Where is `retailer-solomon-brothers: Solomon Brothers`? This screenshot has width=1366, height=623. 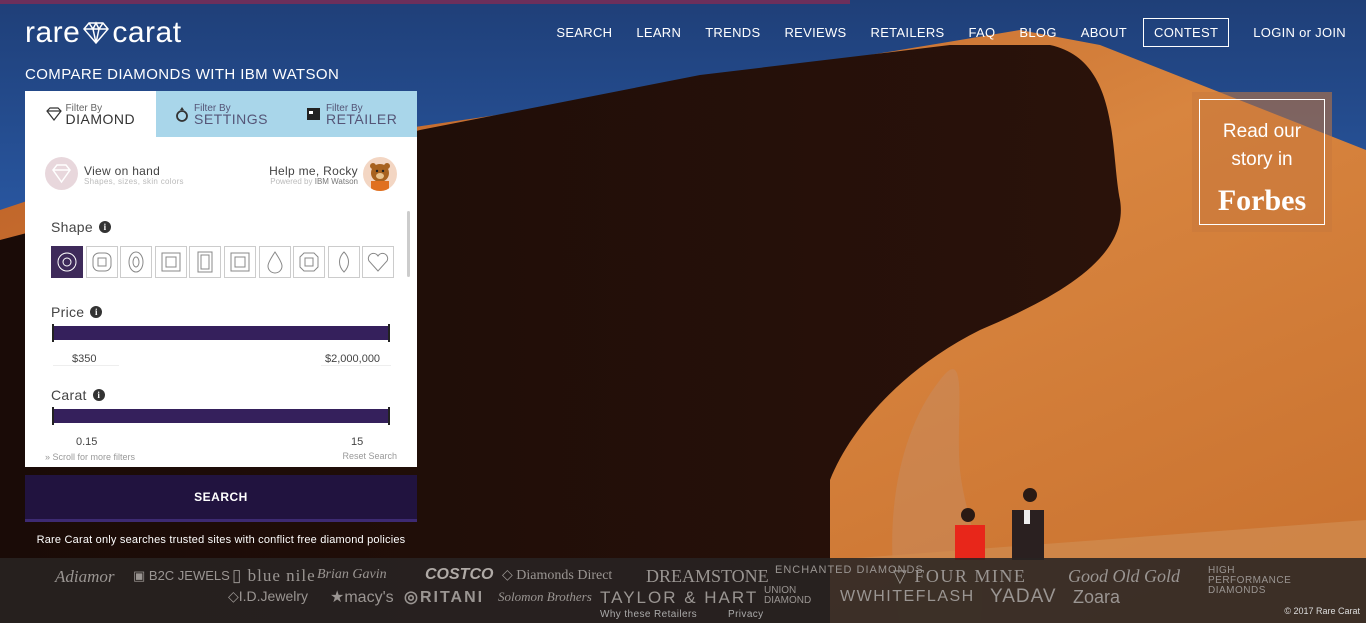 retailer-solomon-brothers: Solomon Brothers is located at coordinates (545, 597).